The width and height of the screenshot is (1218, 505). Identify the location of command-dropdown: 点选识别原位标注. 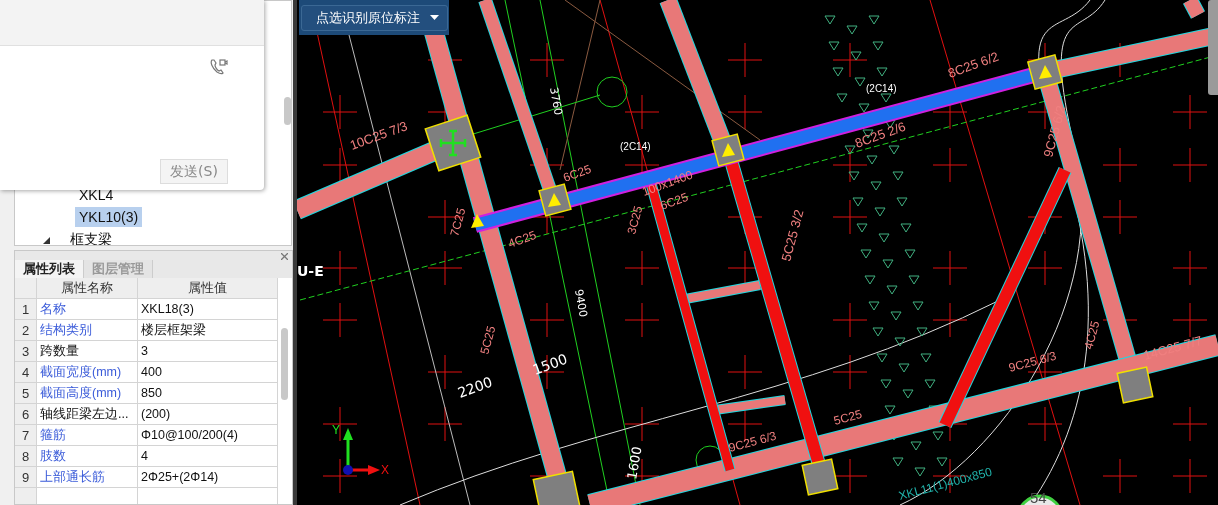
(374, 17).